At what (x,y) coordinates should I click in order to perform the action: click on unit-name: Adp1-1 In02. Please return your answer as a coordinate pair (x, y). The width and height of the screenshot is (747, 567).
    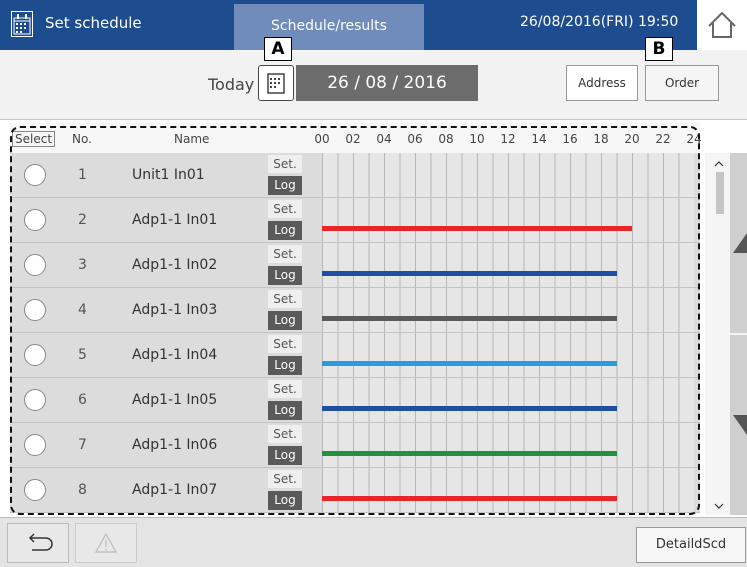
    Looking at the image, I should click on (175, 265).